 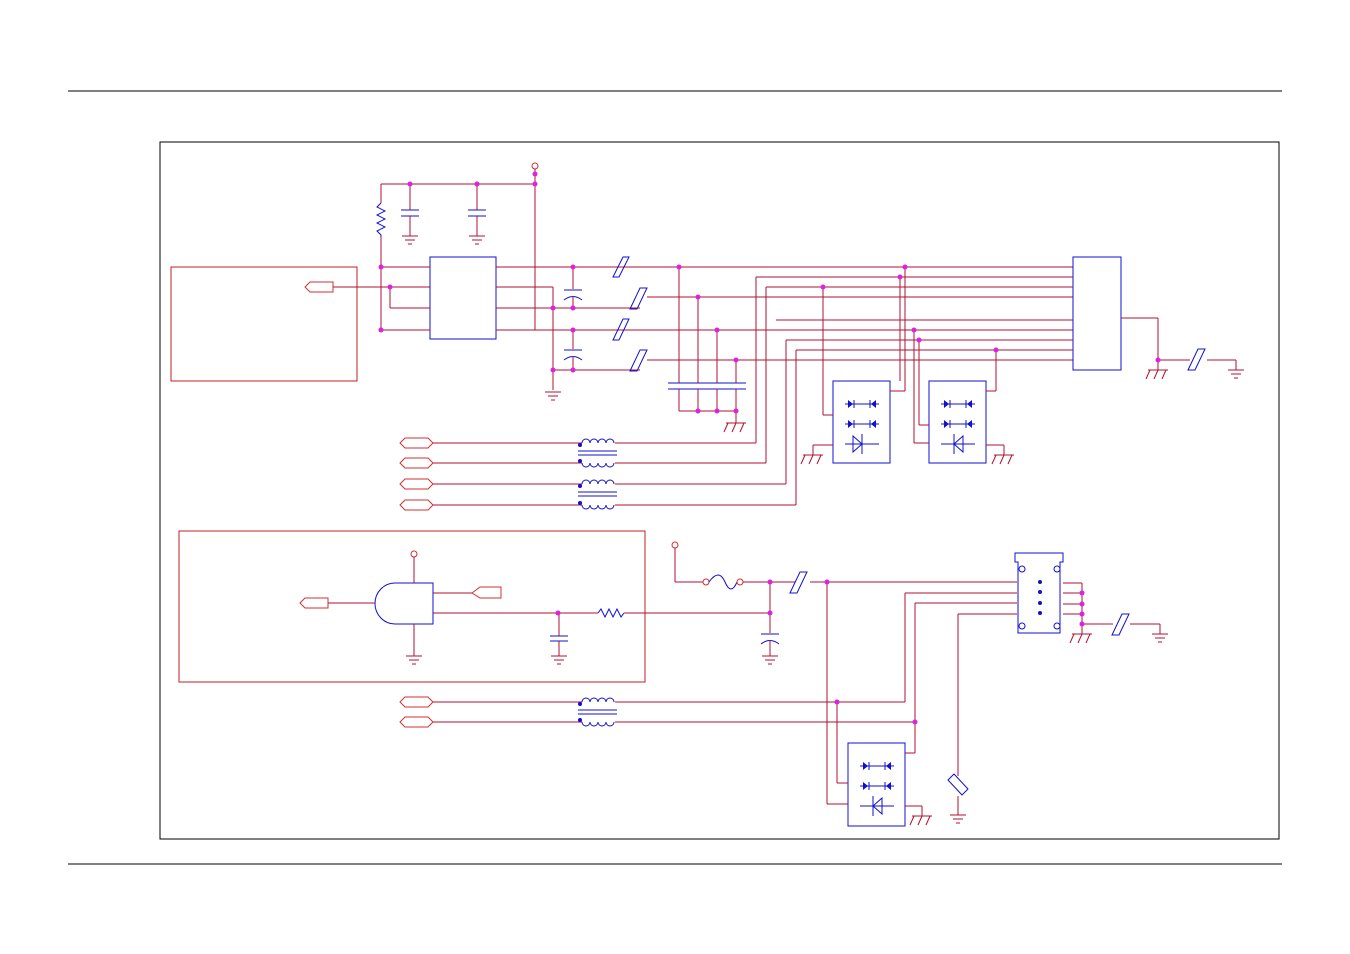 What do you see at coordinates (1091, 598) in the screenshot?
I see `rj-jack` at bounding box center [1091, 598].